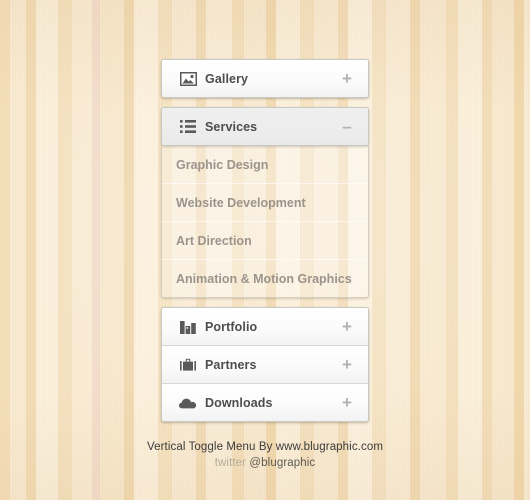  What do you see at coordinates (347, 402) in the screenshot?
I see `toggle-indicator-downloads: +` at bounding box center [347, 402].